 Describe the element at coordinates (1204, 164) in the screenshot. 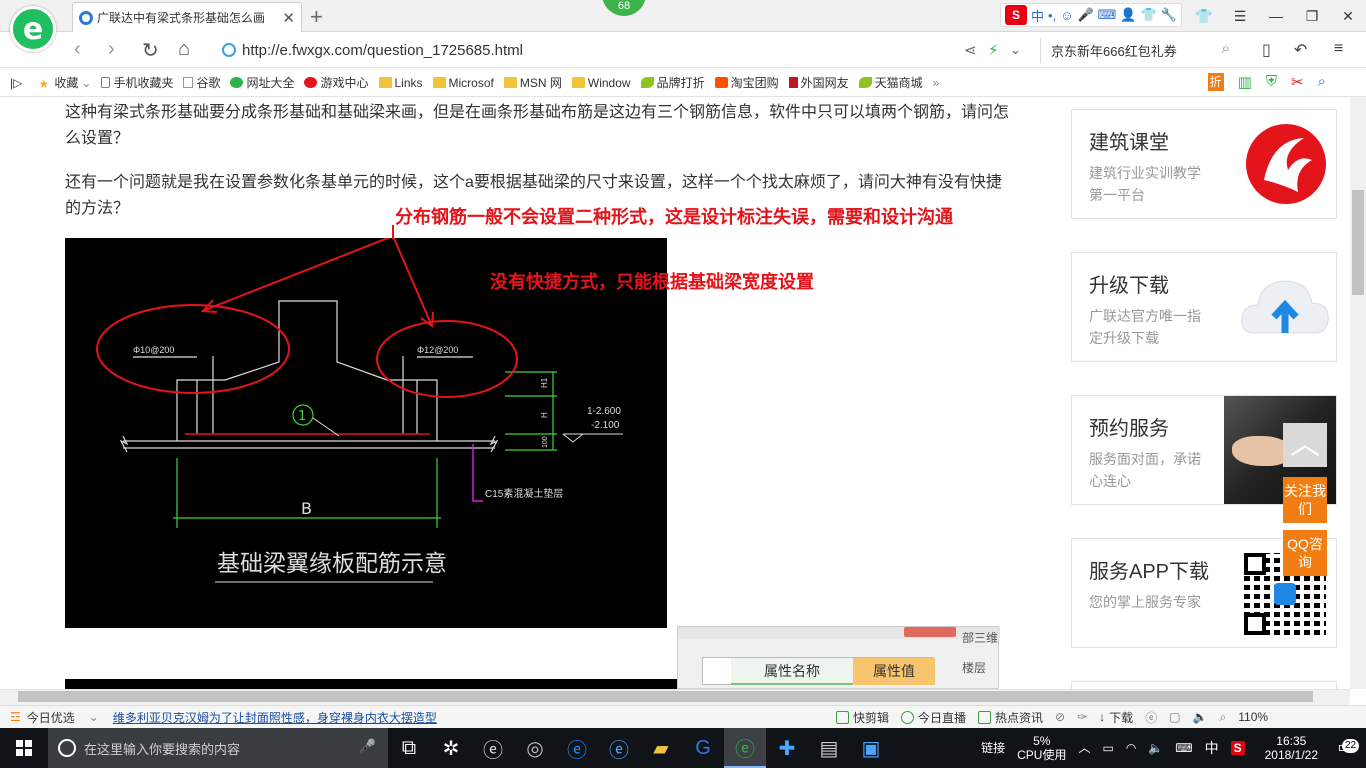

I see `card-building-class: 建筑课堂 建筑行业实训教学第一平台` at that location.